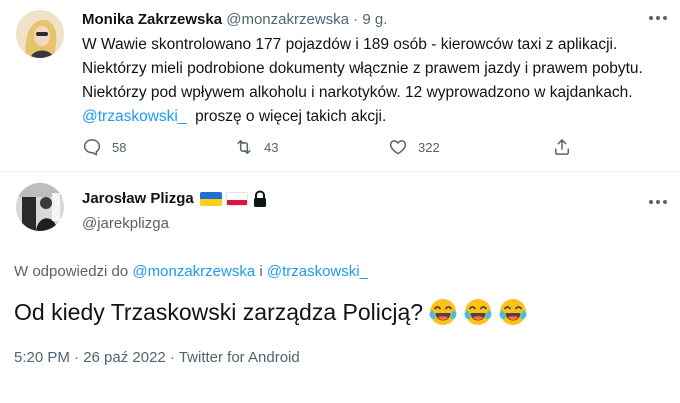  I want to click on tweet-text: Od kiedy Trzaskowski zarządza Policją?, so click(219, 312).